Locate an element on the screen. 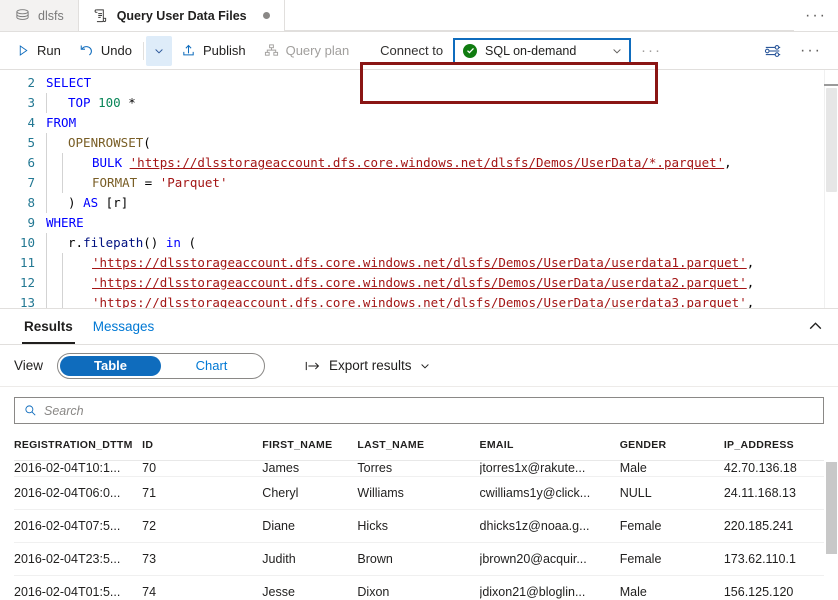 Image resolution: width=838 pixels, height=600 pixels. play-icon is located at coordinates (23, 51).